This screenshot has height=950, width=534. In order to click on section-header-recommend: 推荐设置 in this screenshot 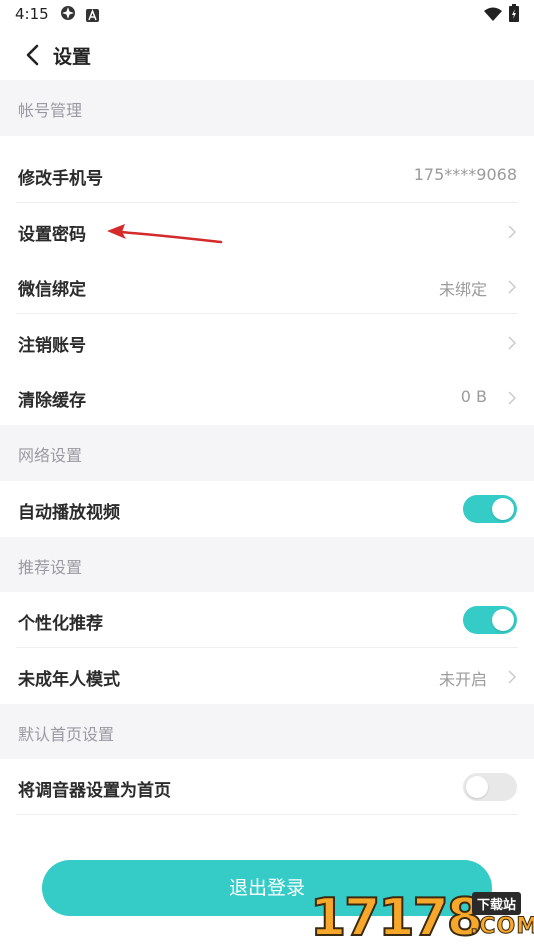, I will do `click(267, 565)`.